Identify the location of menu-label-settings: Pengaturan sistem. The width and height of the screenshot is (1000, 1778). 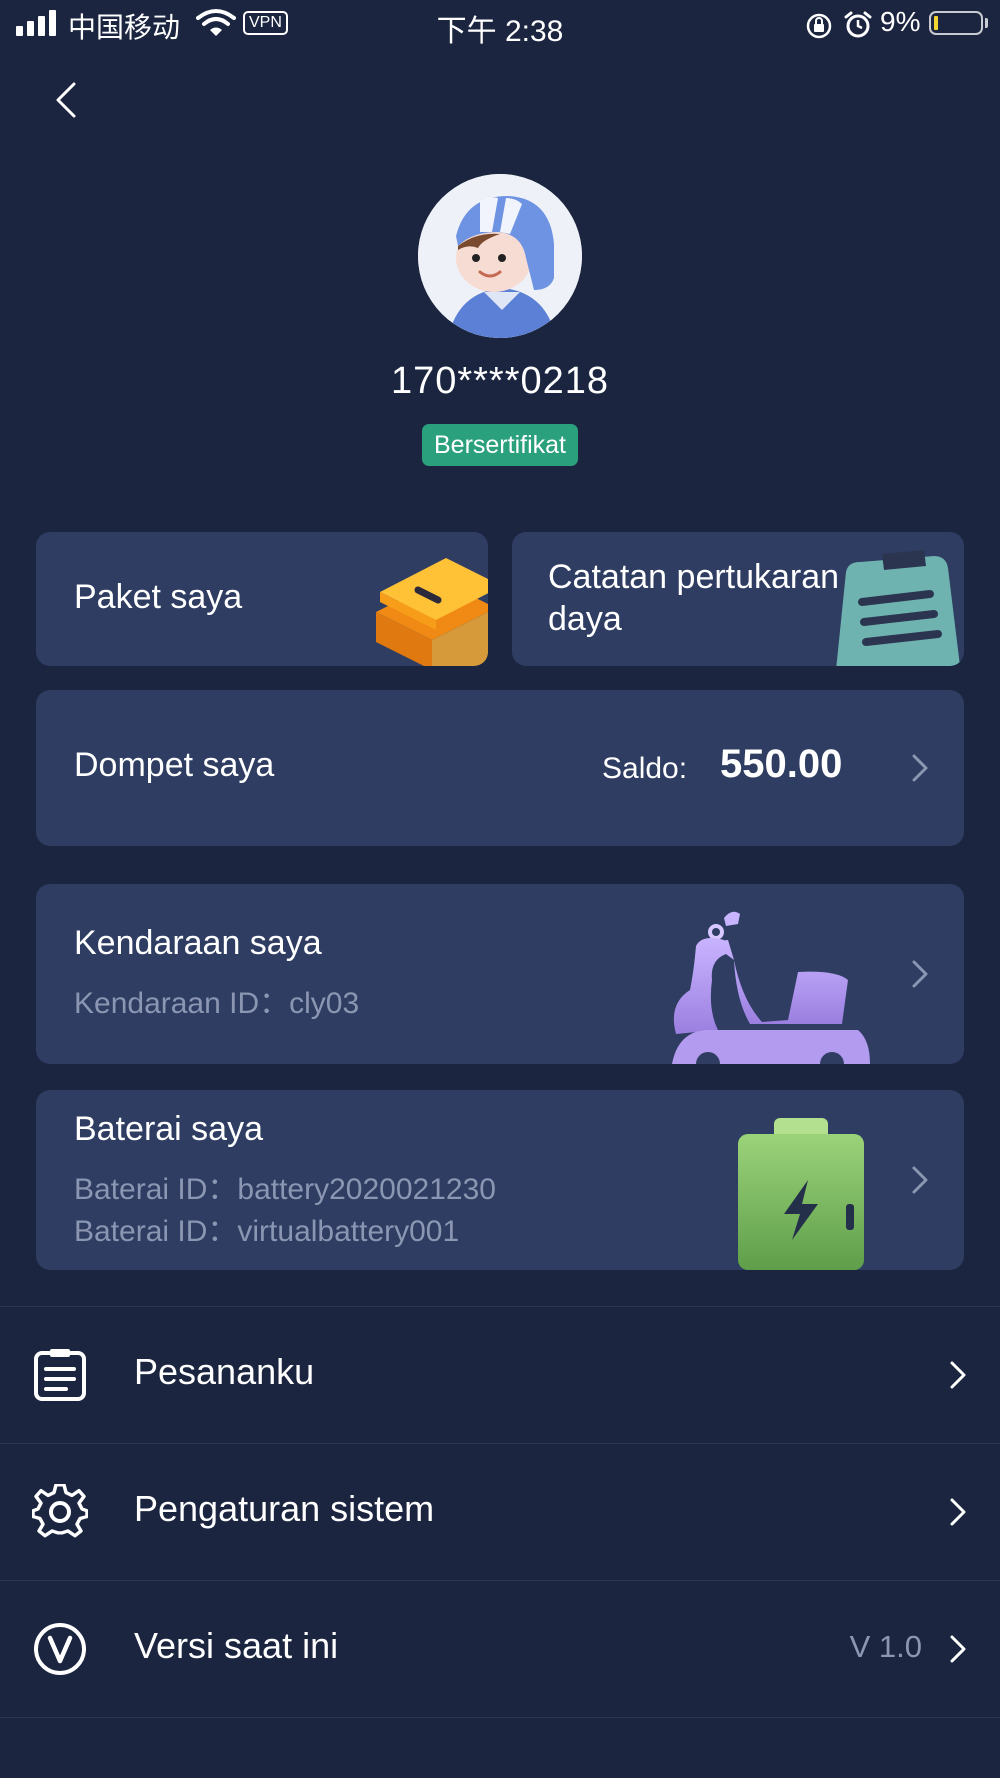
(284, 1508).